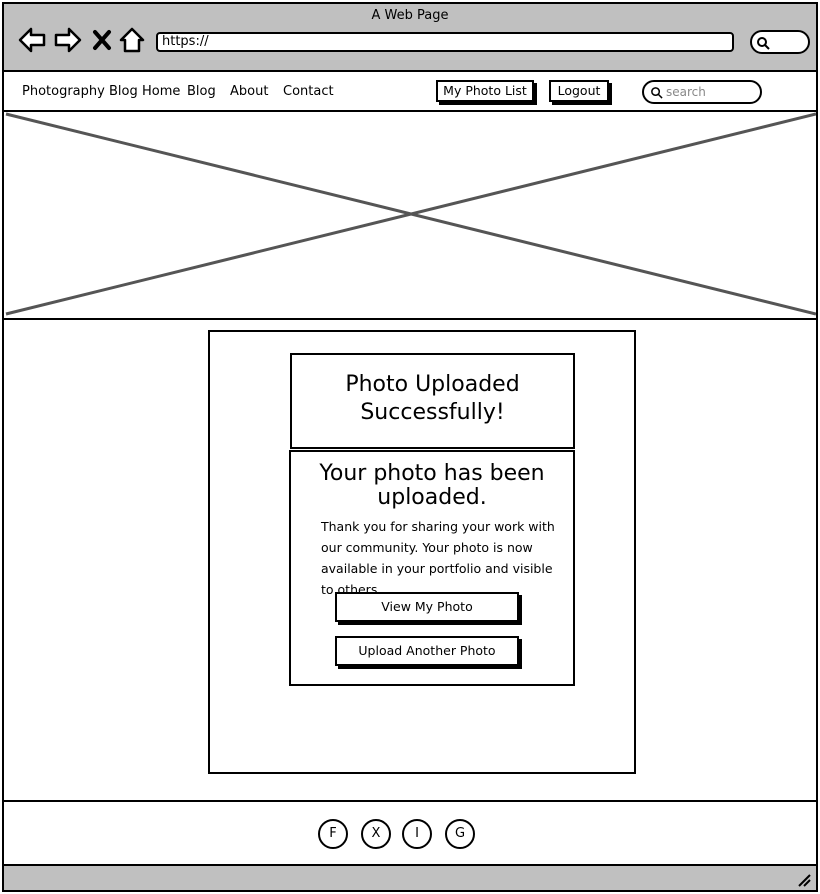  Describe the element at coordinates (32, 40) in the screenshot. I see `back-icon` at that location.